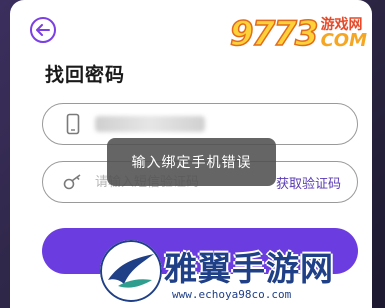  What do you see at coordinates (249, 268) in the screenshot?
I see `watermark-site-name: 雅翼手游网` at bounding box center [249, 268].